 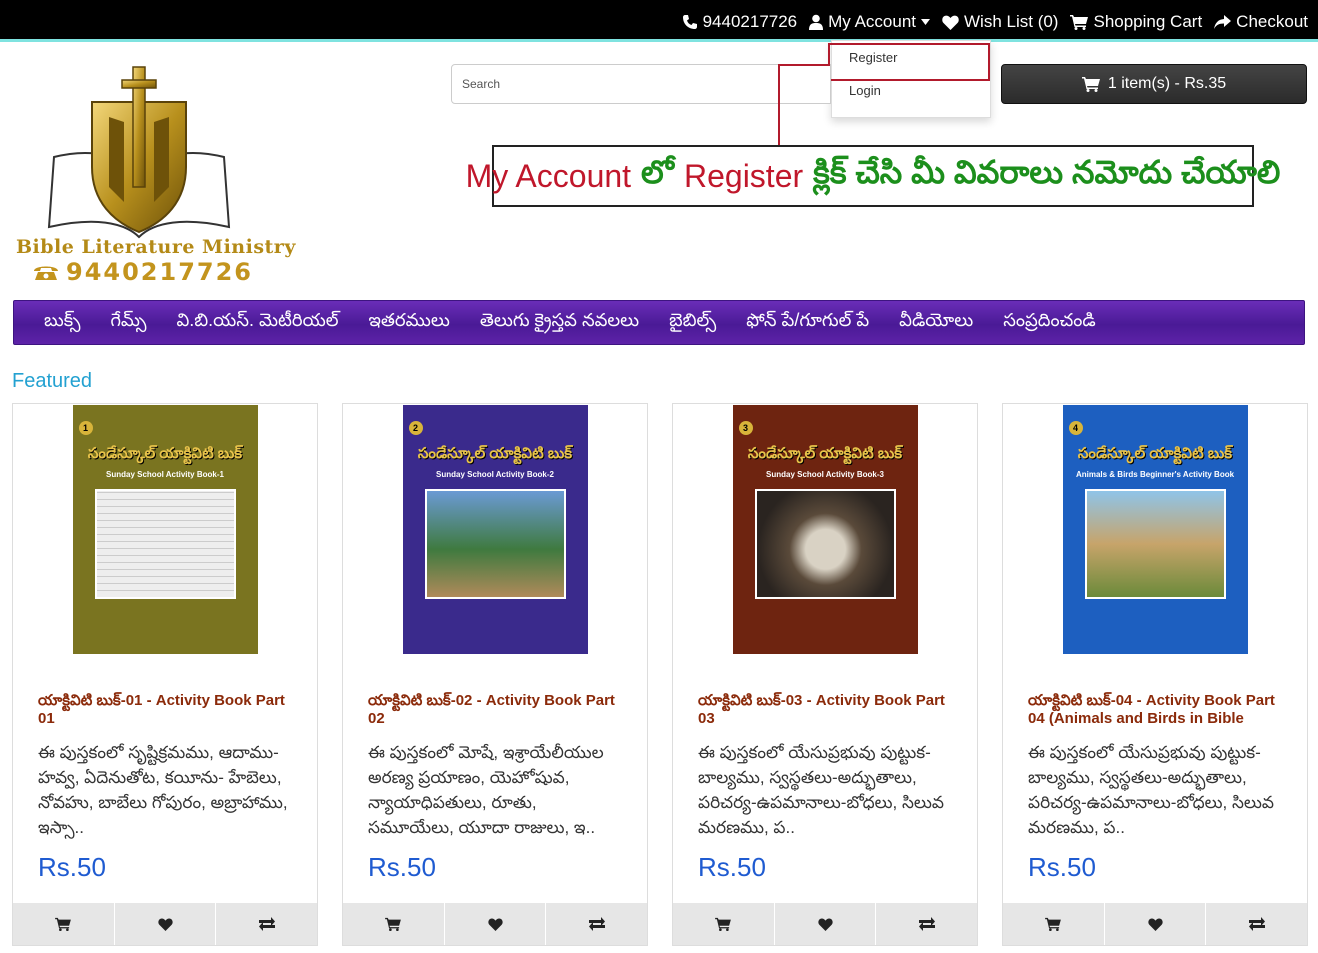 I want to click on cart-summary-button: 1 item(s) - Rs.35, so click(x=1154, y=84).